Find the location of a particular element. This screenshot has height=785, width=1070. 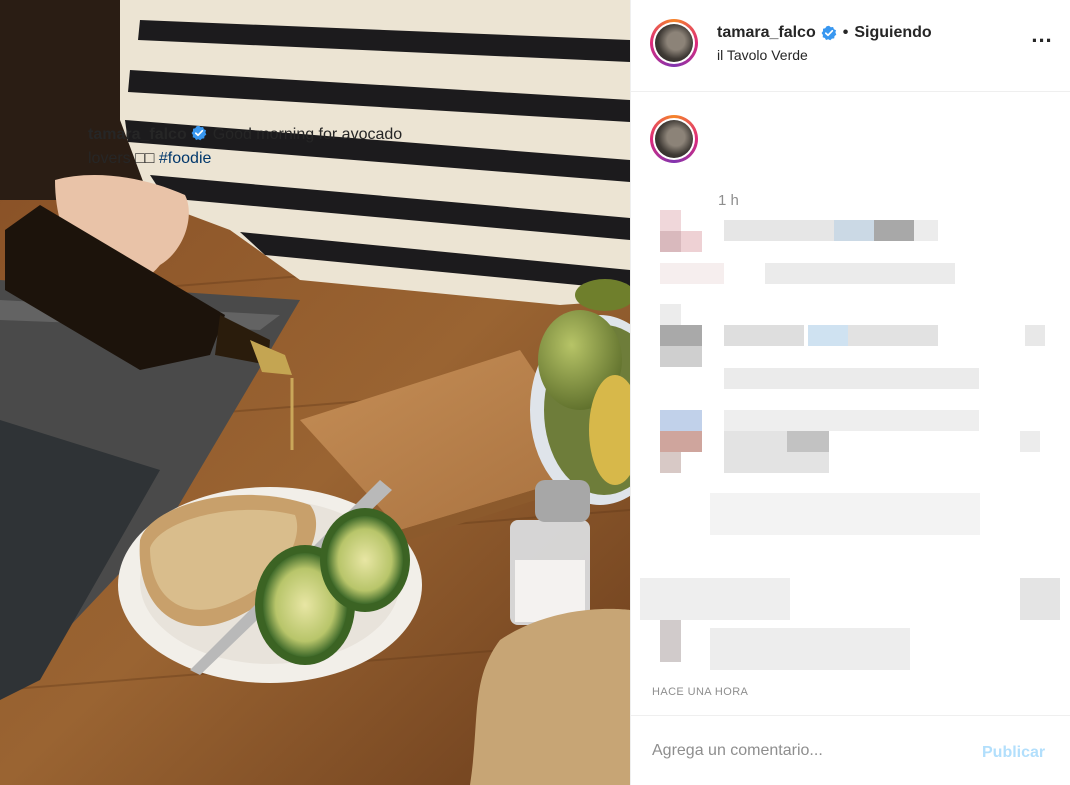

caption-username: tamara_falco is located at coordinates (137, 134).